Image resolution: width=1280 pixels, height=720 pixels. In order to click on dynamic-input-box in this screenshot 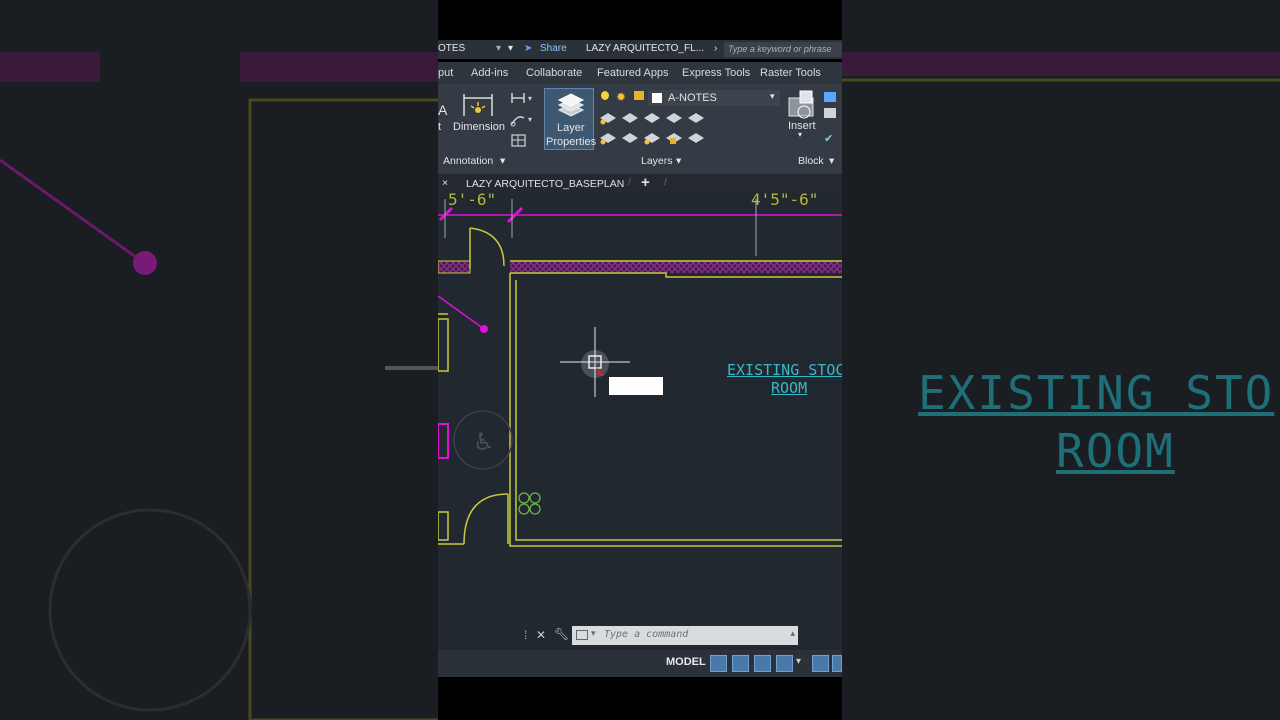, I will do `click(636, 386)`.